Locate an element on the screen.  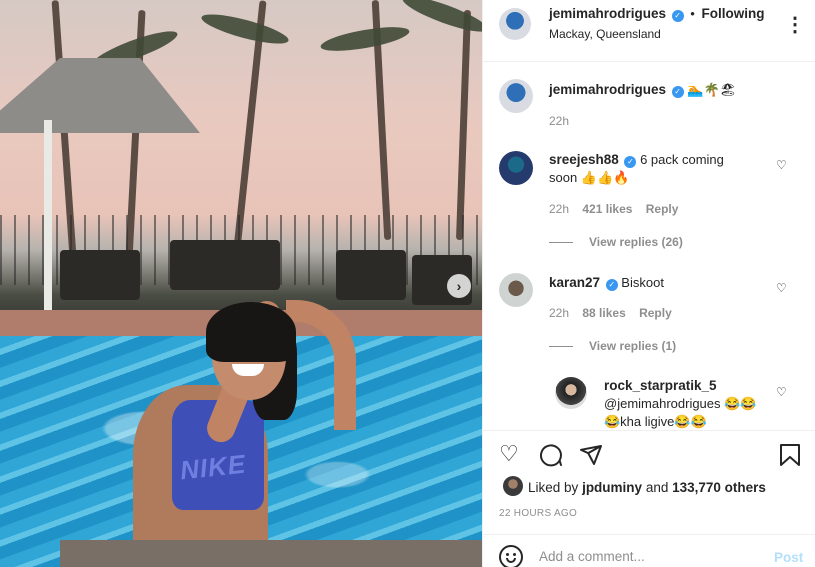
view-replies-button: View replies (26) is located at coordinates (616, 242).